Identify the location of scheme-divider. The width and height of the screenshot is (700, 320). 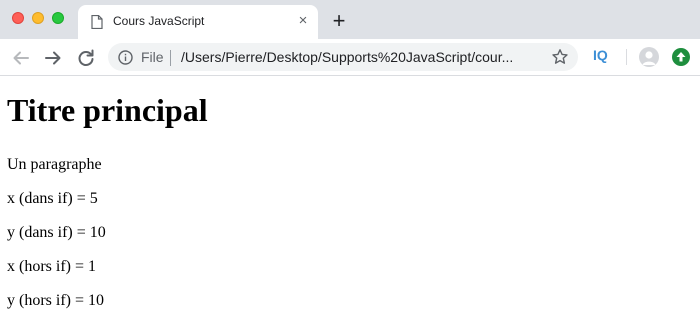
(170, 58).